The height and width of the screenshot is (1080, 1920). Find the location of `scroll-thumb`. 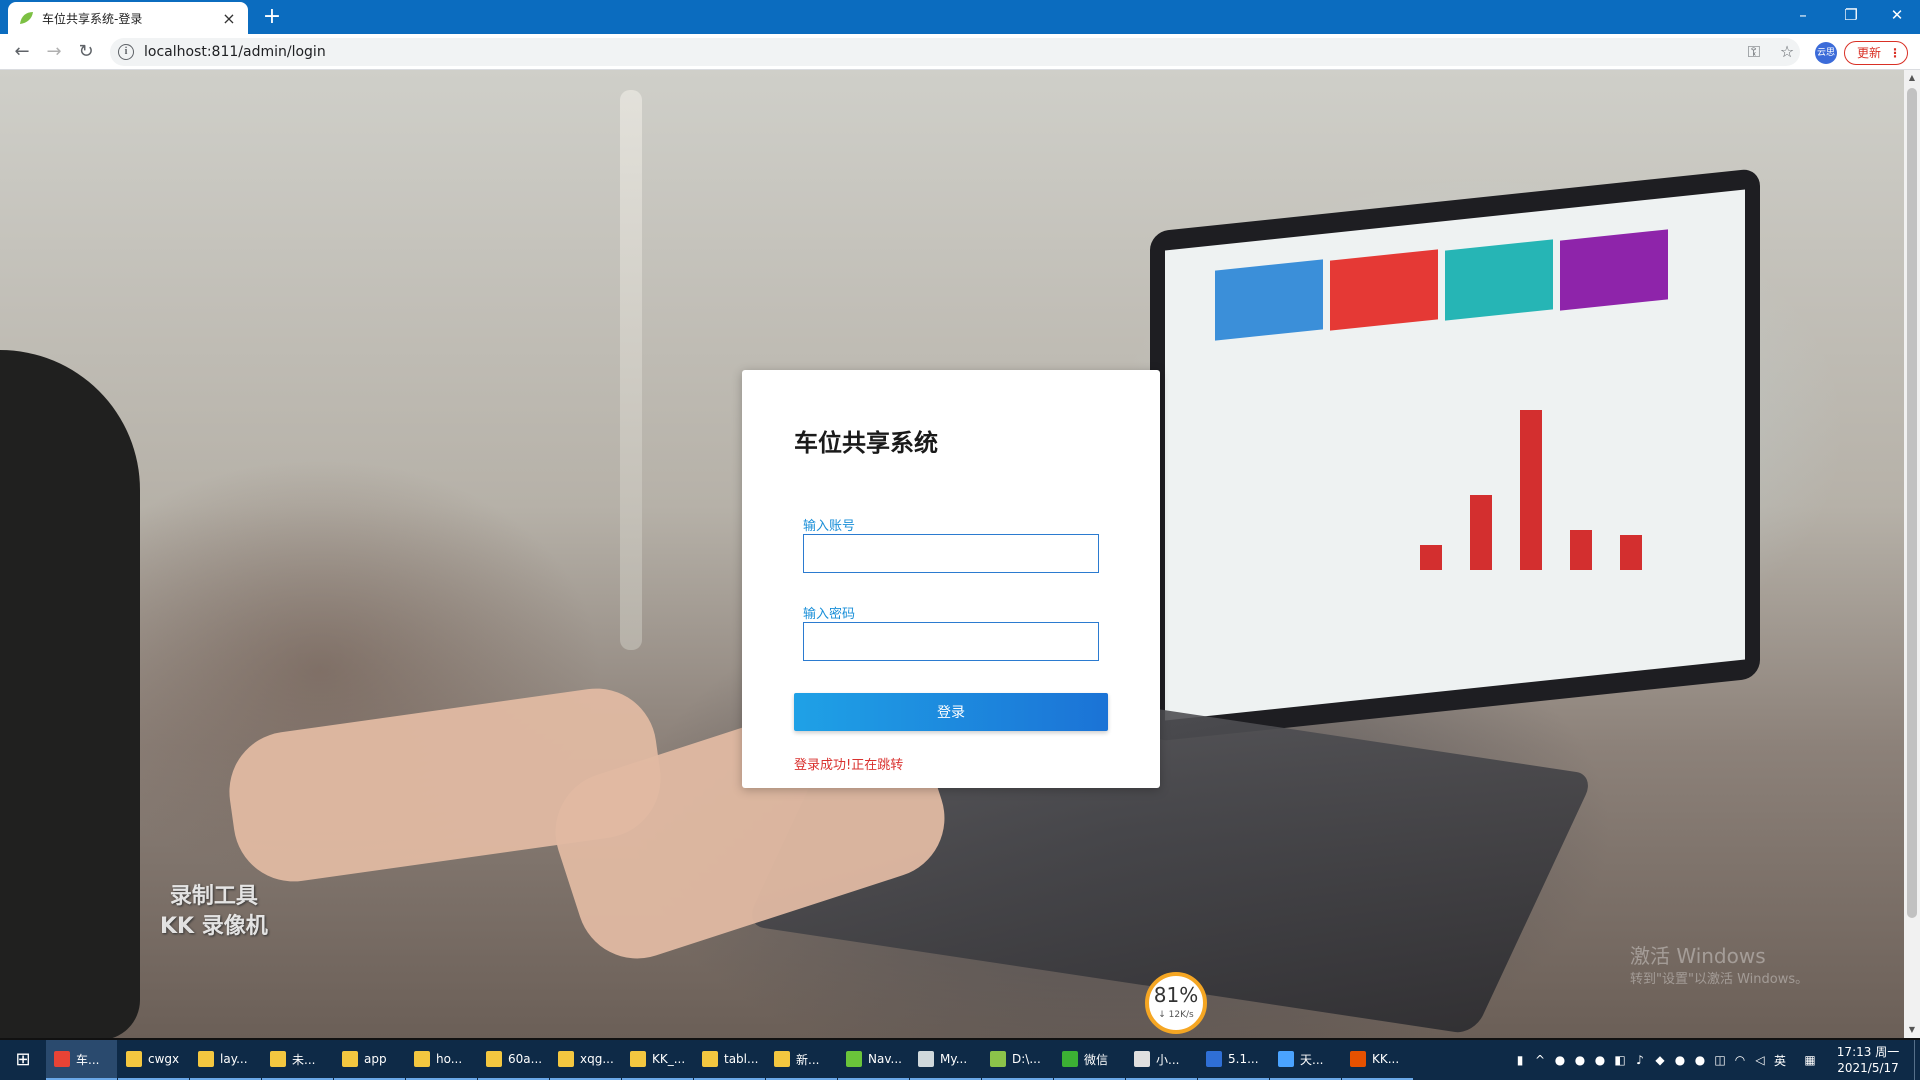

scroll-thumb is located at coordinates (1912, 503).